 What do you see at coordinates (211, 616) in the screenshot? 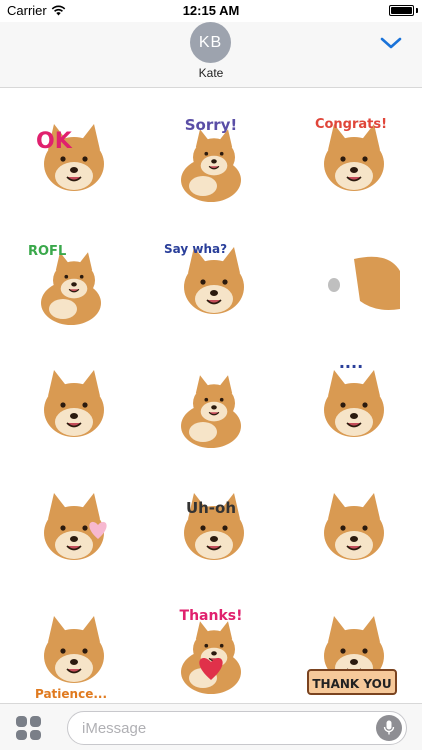
I see `sticker-caption: Thanks!` at bounding box center [211, 616].